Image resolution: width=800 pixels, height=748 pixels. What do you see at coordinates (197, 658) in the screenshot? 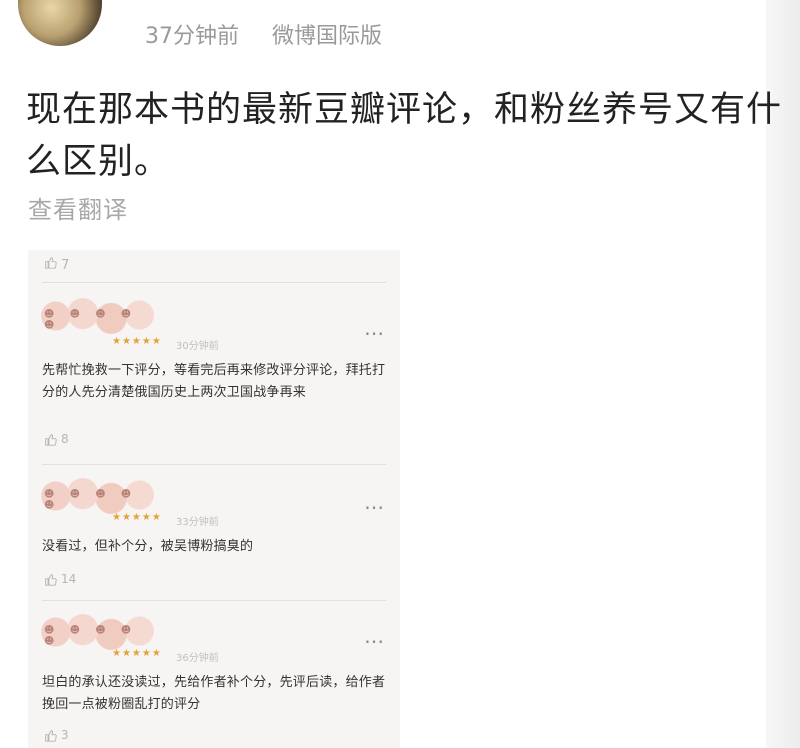
I see `review-time: 36分钟前` at bounding box center [197, 658].